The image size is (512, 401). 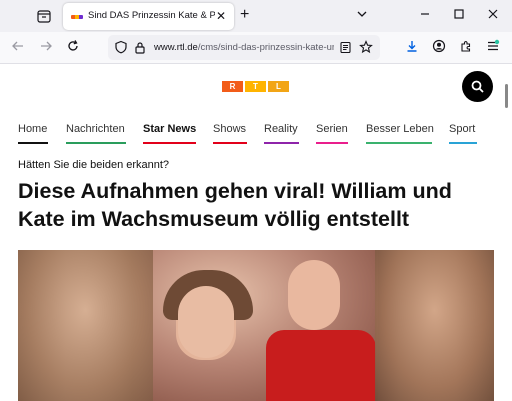 What do you see at coordinates (18, 47) in the screenshot?
I see `back-icon` at bounding box center [18, 47].